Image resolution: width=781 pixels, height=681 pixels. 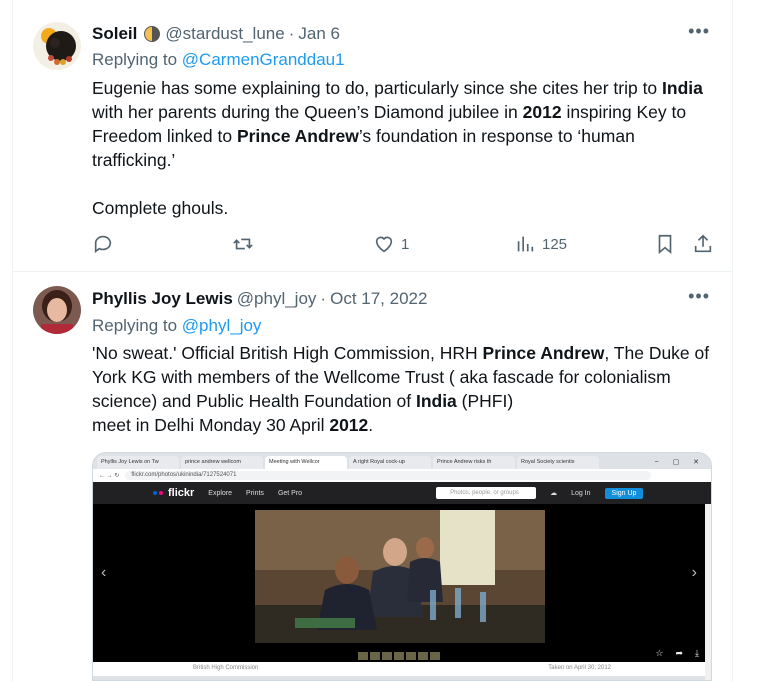 I want to click on flickr-logo-text: flickr, so click(x=181, y=493).